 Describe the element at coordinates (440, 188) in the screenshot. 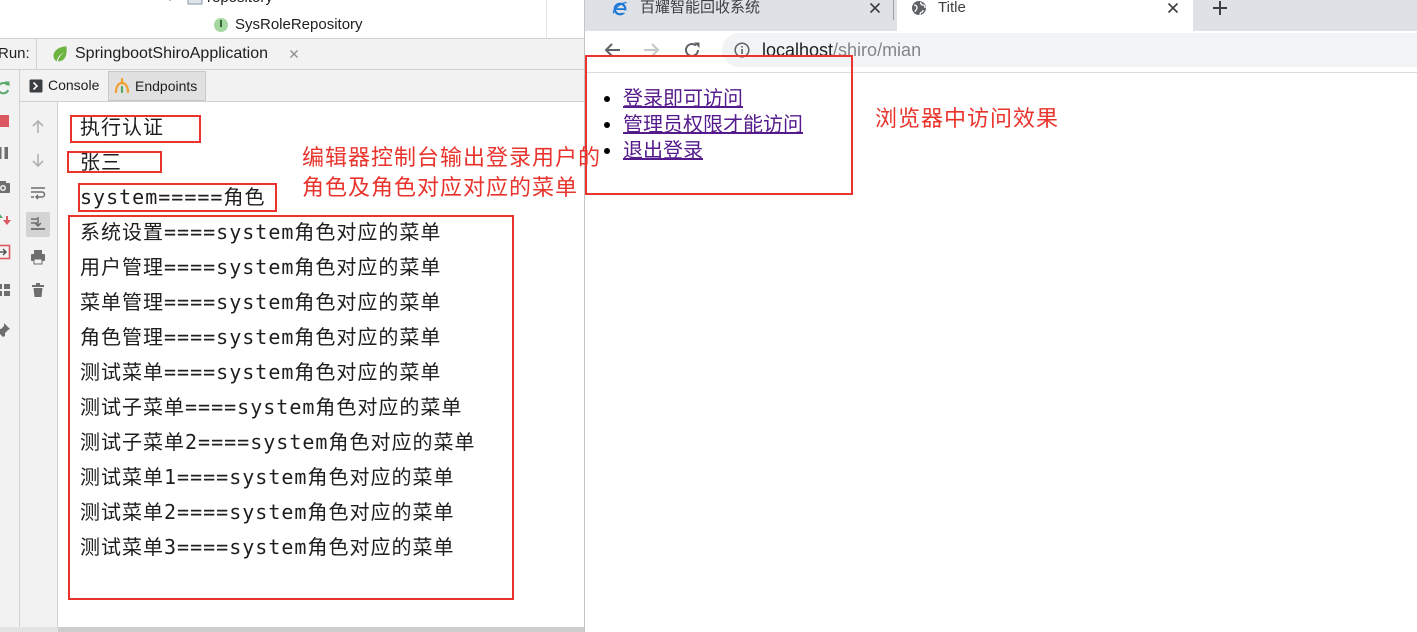

I see `annotation-text: 角色及角色对应对应的菜单` at that location.